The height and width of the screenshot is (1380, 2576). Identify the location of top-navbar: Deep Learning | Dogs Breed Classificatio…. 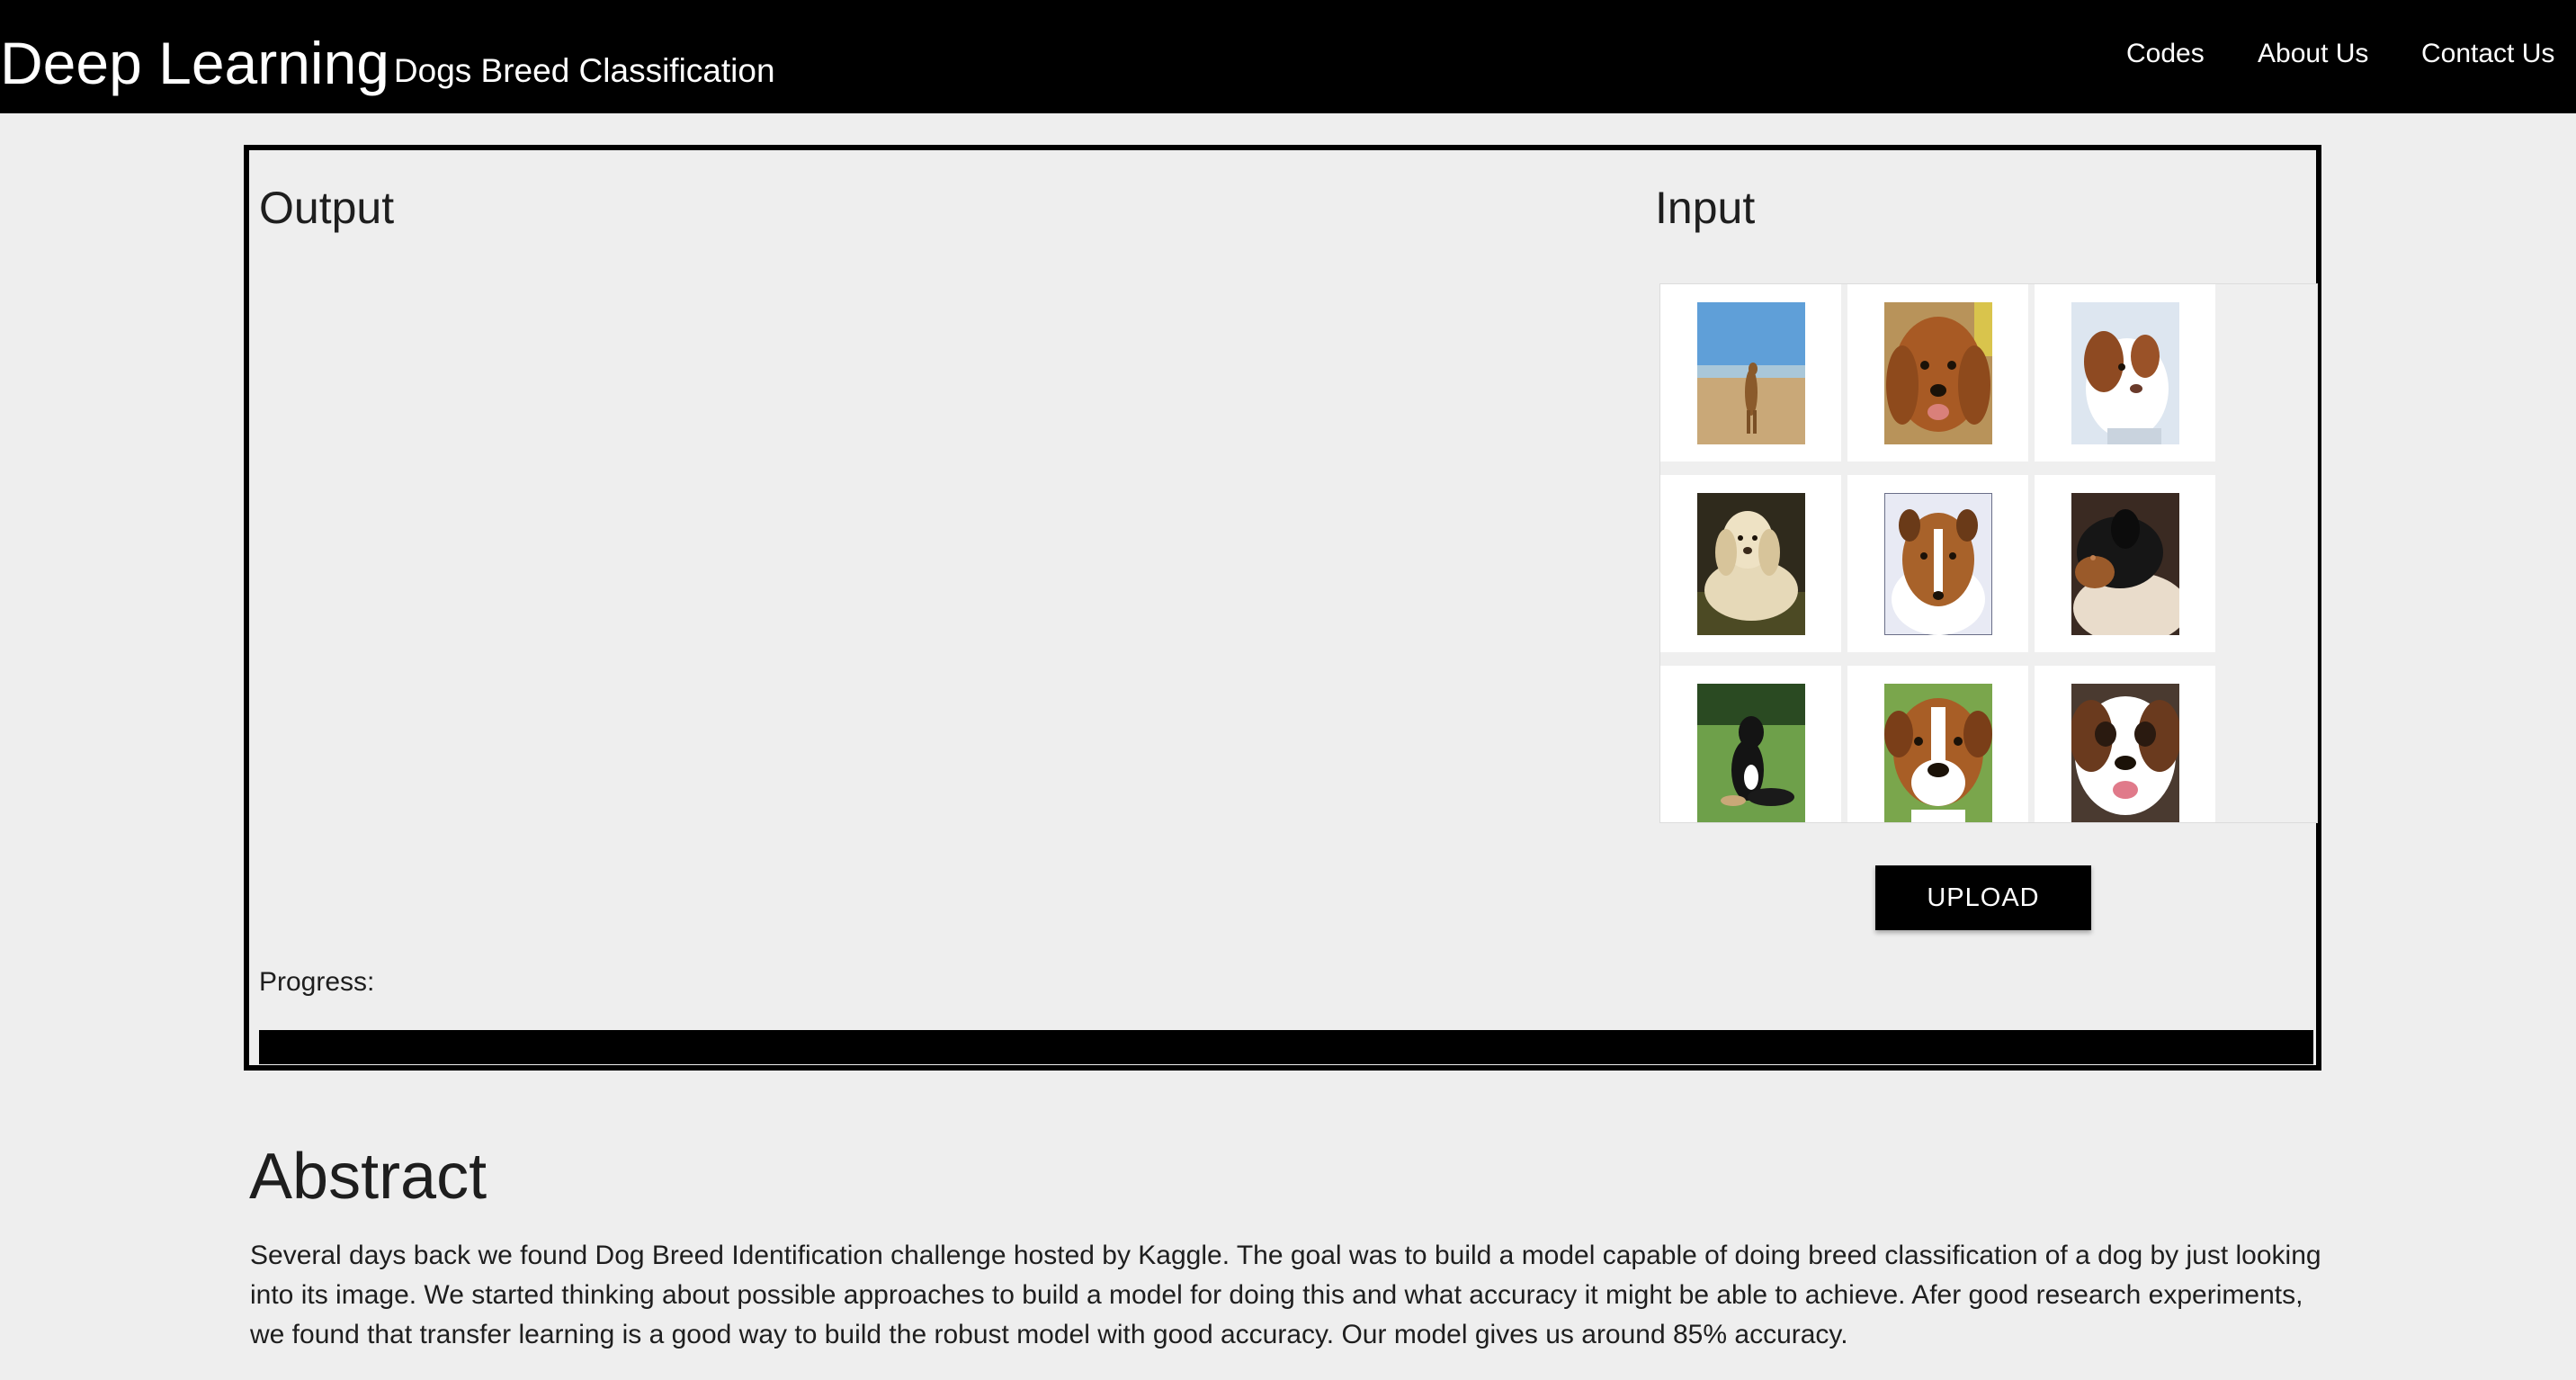
(1288, 57).